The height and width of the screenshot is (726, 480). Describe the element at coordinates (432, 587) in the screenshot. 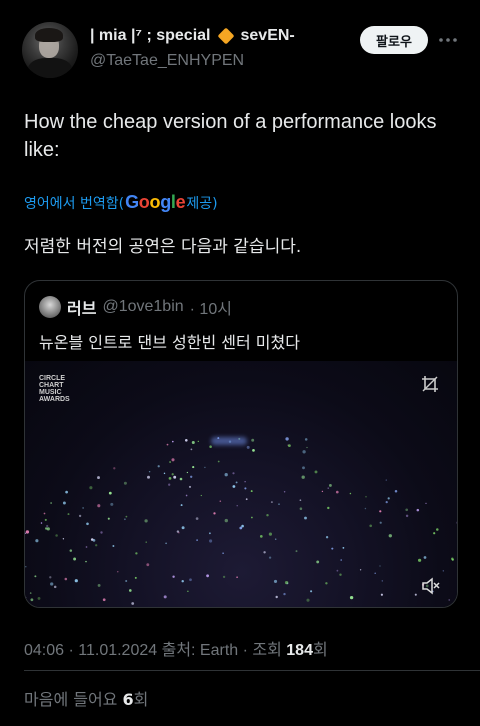

I see `volume-muted-icon` at that location.